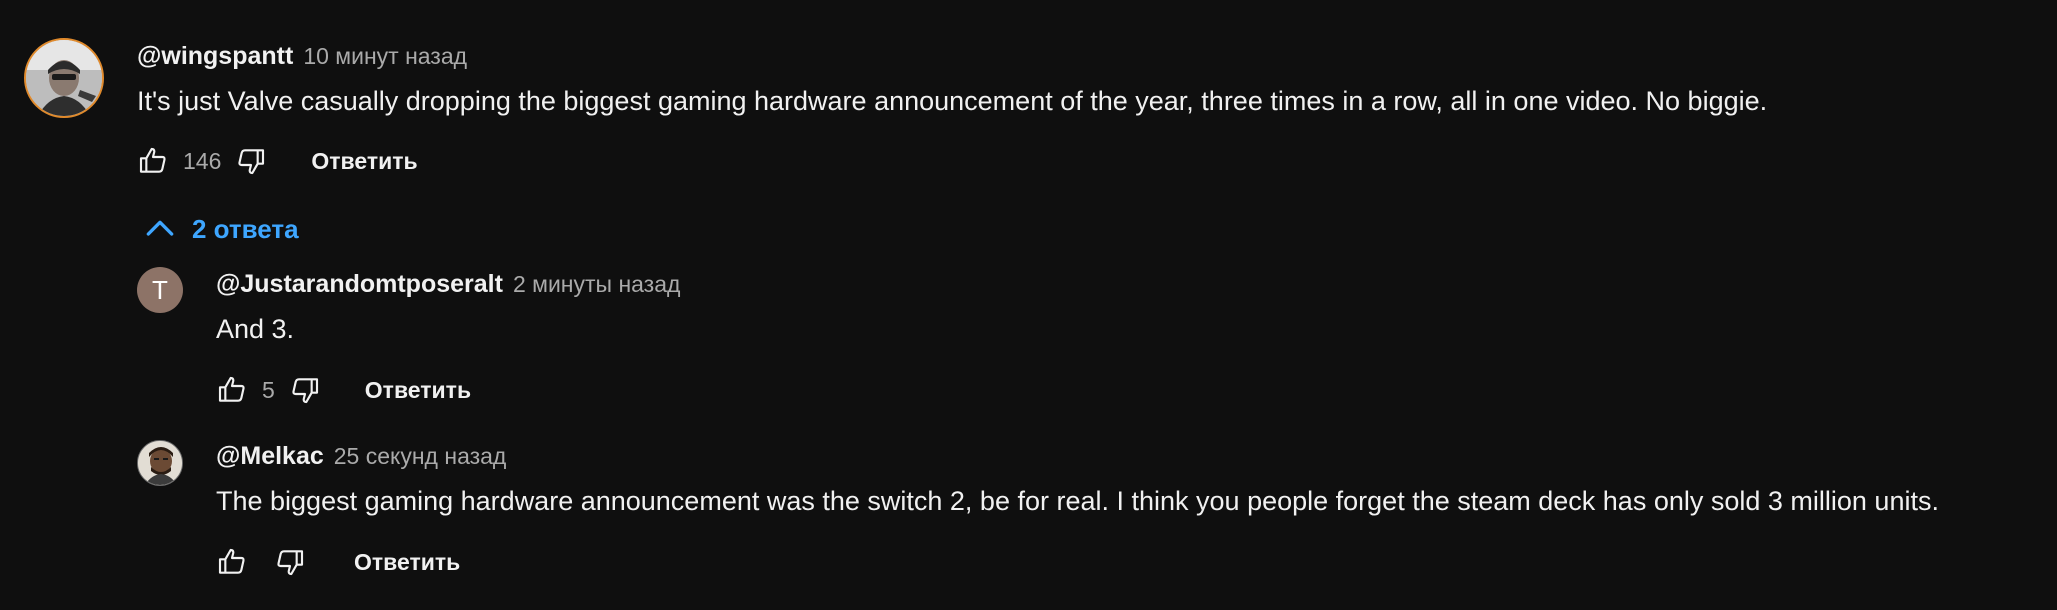  Describe the element at coordinates (341, 390) in the screenshot. I see `reply-actions: 5 Ответить` at that location.